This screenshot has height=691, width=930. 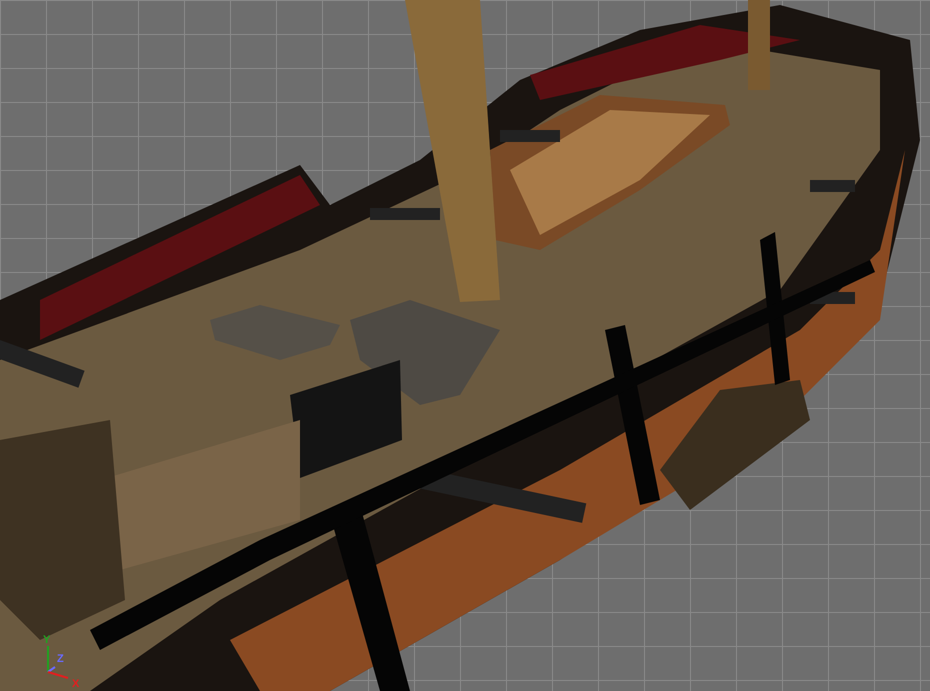 What do you see at coordinates (60, 659) in the screenshot?
I see `axis-label: Z` at bounding box center [60, 659].